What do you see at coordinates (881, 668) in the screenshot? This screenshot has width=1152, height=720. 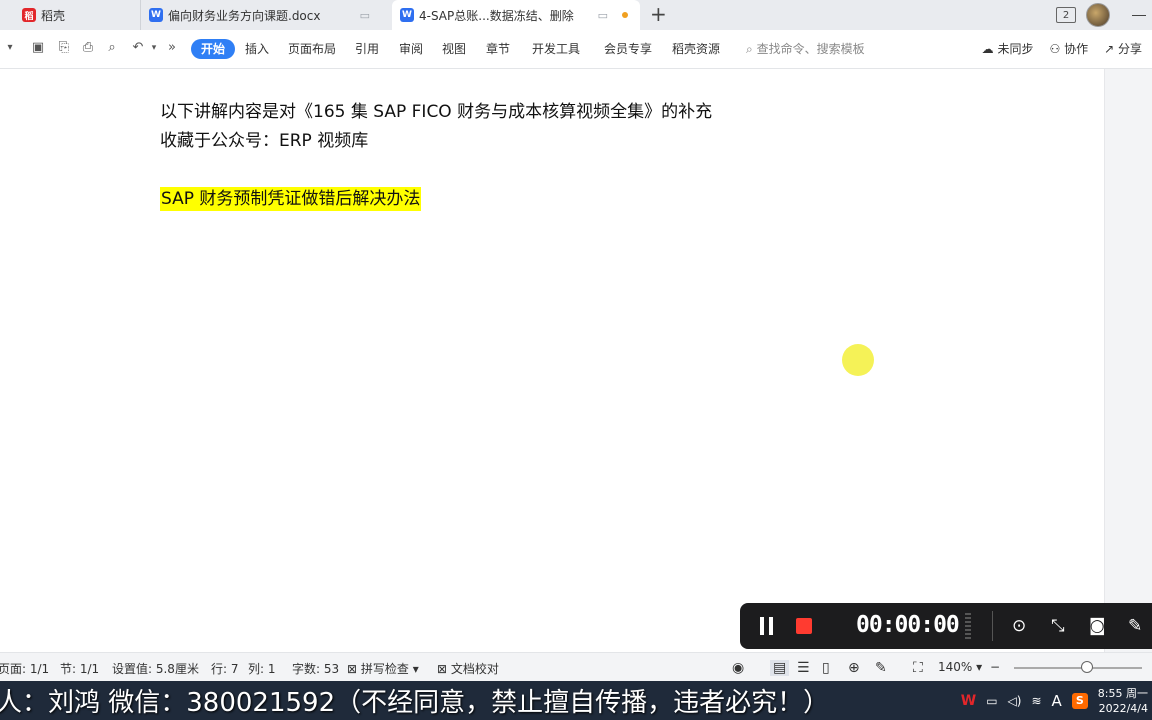 I see `draw-icon: ✎` at bounding box center [881, 668].